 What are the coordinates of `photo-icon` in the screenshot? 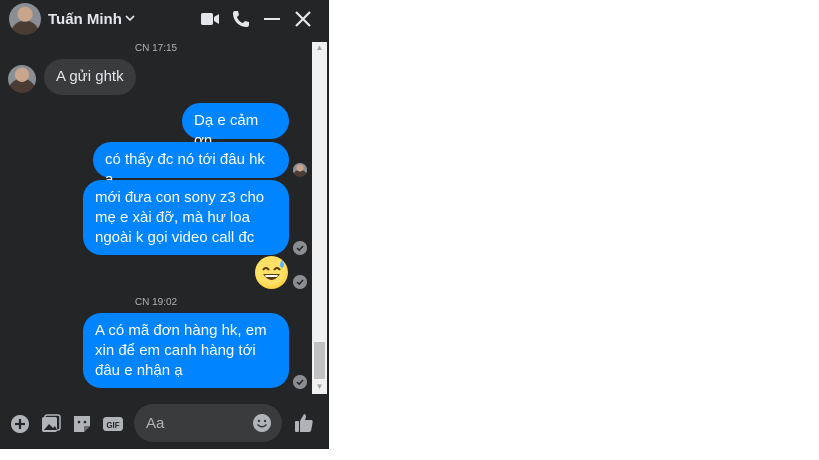 It's located at (51, 424).